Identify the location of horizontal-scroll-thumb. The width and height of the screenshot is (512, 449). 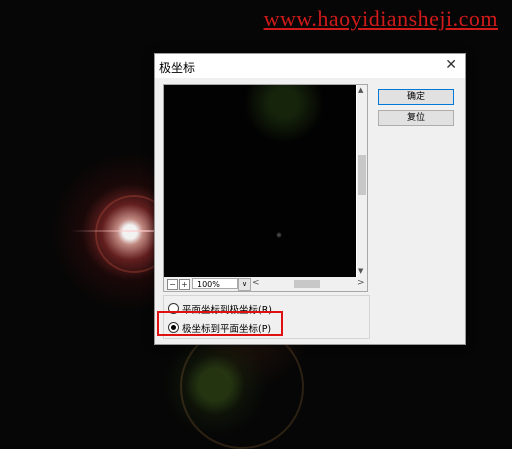
(307, 284).